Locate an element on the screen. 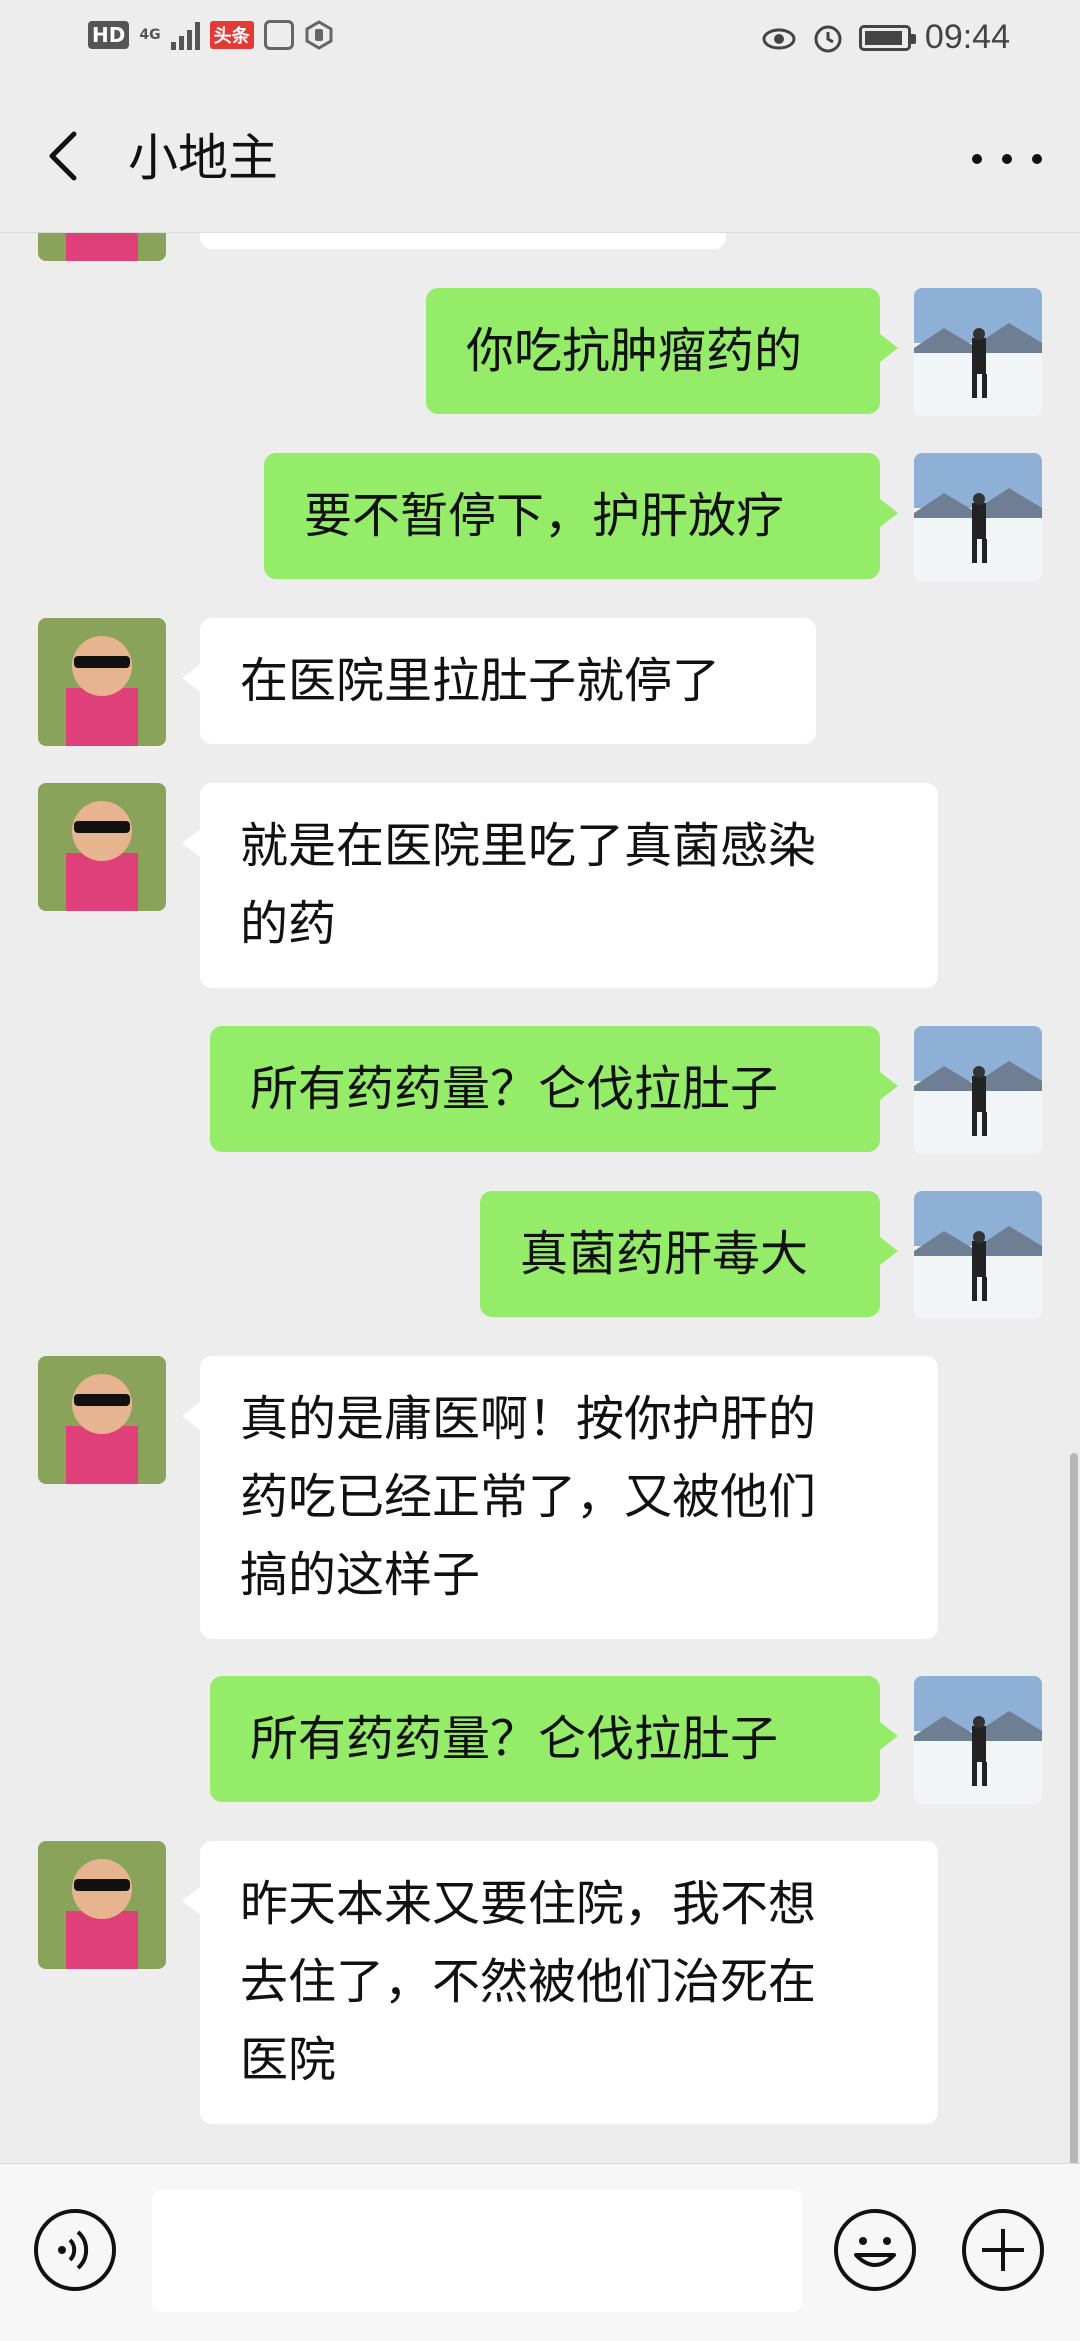  message-text: 就是在医院里吃了真菌感染 is located at coordinates (528, 846).